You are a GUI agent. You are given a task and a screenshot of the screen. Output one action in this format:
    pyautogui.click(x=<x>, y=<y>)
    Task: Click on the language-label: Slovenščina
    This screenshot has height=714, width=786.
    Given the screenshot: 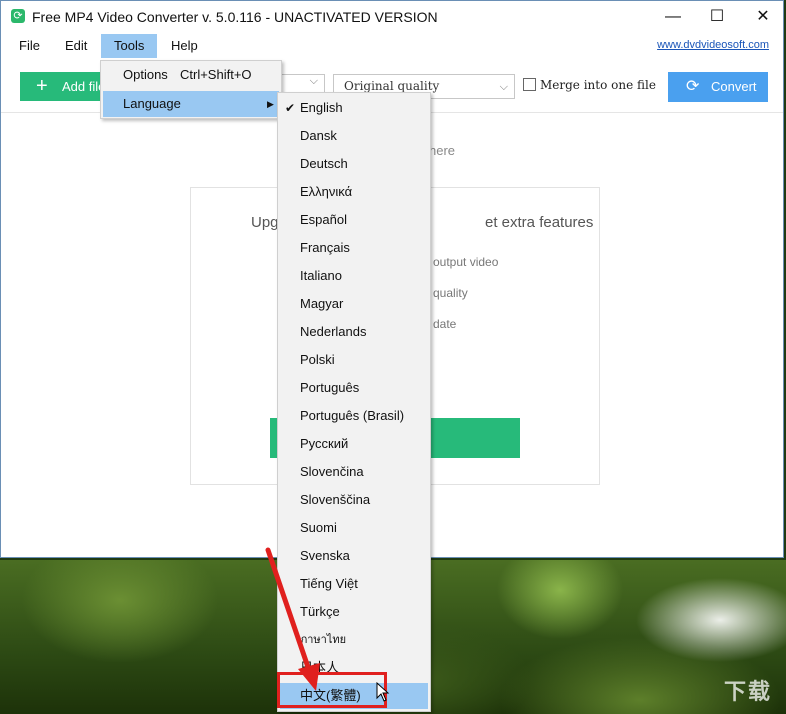 What is the action you would take?
    pyautogui.click(x=335, y=499)
    